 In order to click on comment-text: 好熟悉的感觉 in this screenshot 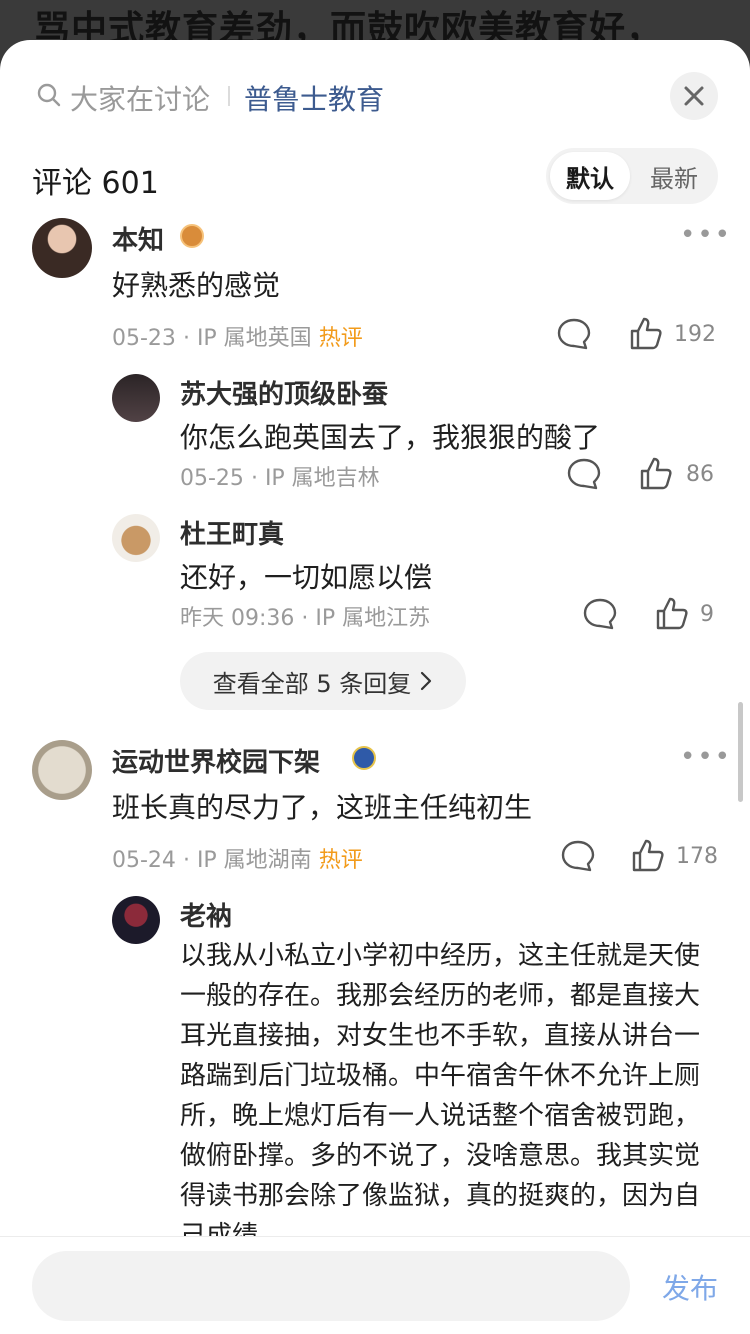, I will do `click(196, 285)`.